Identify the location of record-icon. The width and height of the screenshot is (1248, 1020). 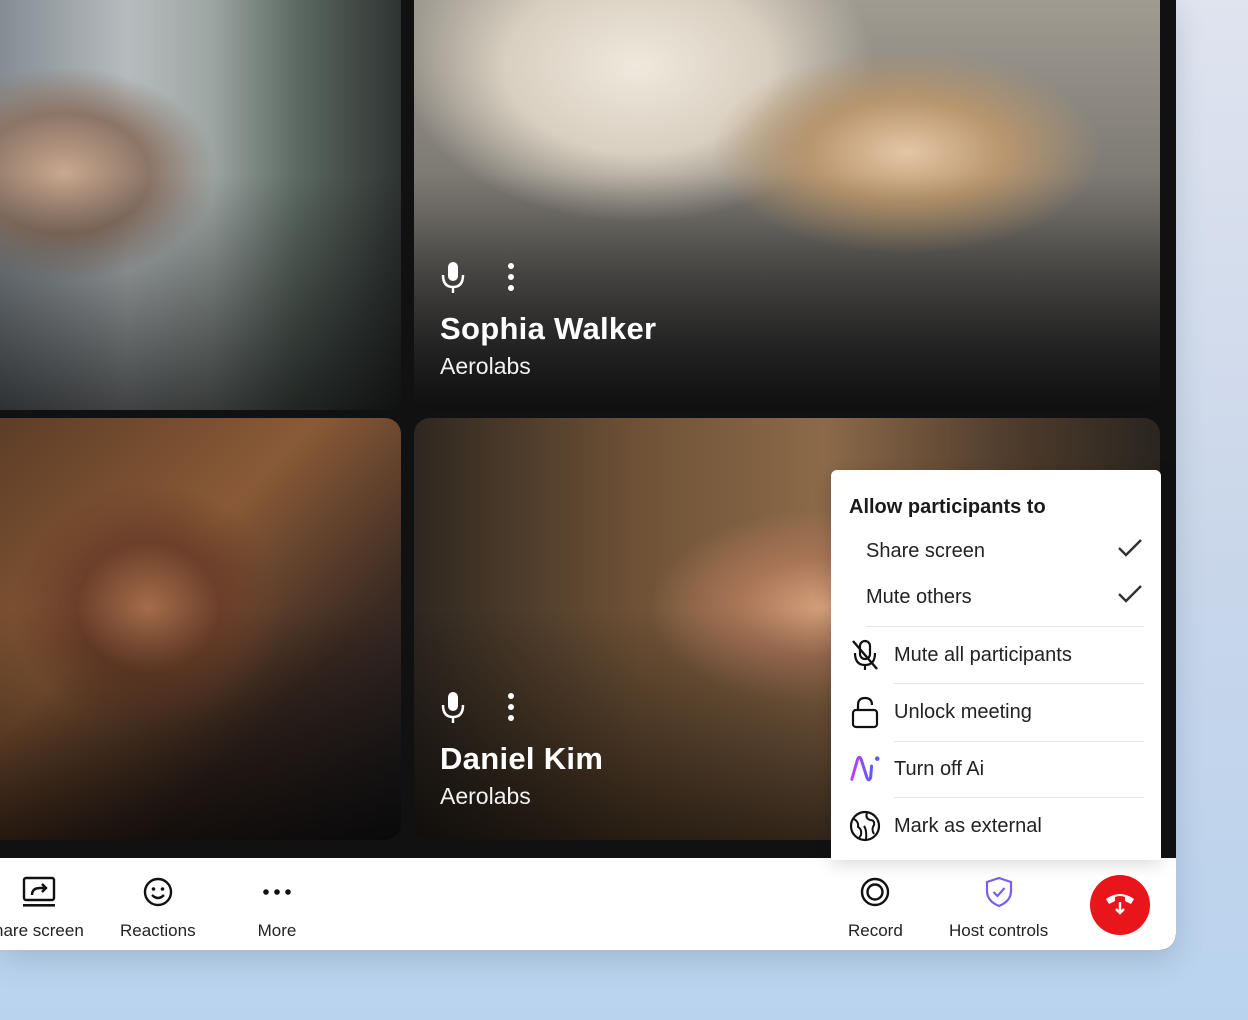
(875, 894).